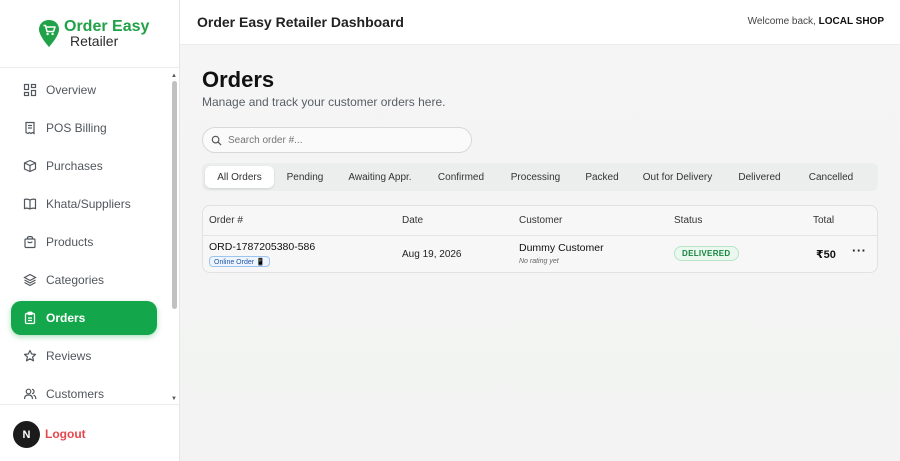  What do you see at coordinates (226, 220) in the screenshot?
I see `column-header-order: Order #` at bounding box center [226, 220].